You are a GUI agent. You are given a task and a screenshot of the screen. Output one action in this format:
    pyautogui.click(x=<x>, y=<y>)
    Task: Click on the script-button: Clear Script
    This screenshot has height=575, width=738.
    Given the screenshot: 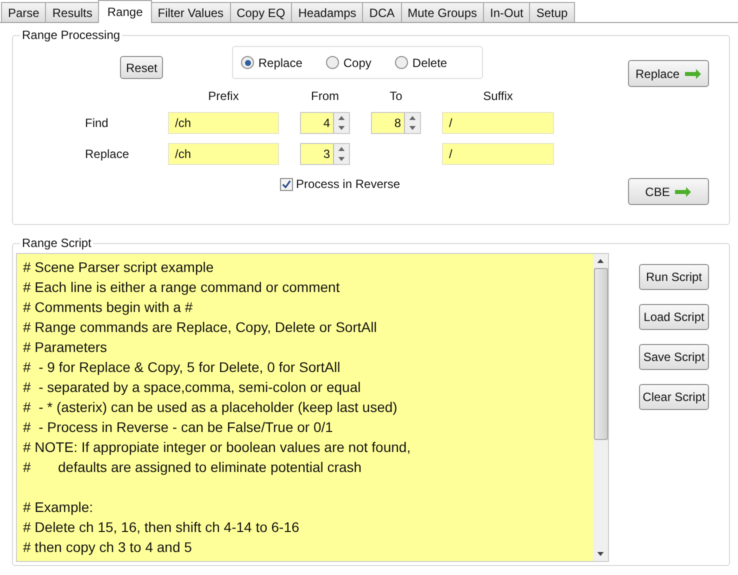 What is the action you would take?
    pyautogui.click(x=674, y=397)
    